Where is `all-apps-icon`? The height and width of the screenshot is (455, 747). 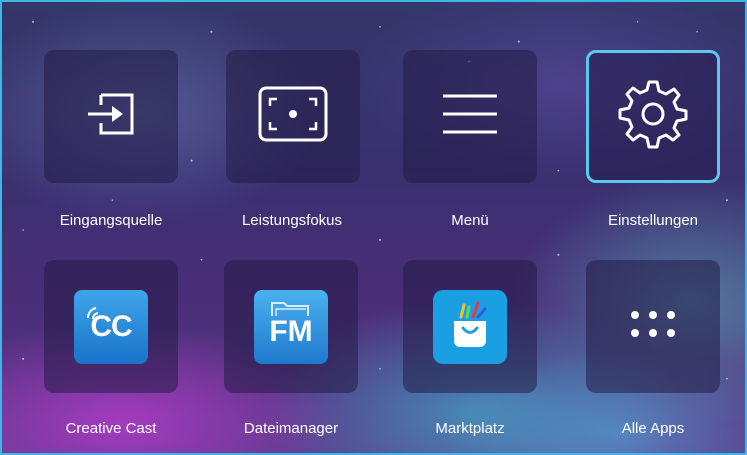
all-apps-icon is located at coordinates (653, 326).